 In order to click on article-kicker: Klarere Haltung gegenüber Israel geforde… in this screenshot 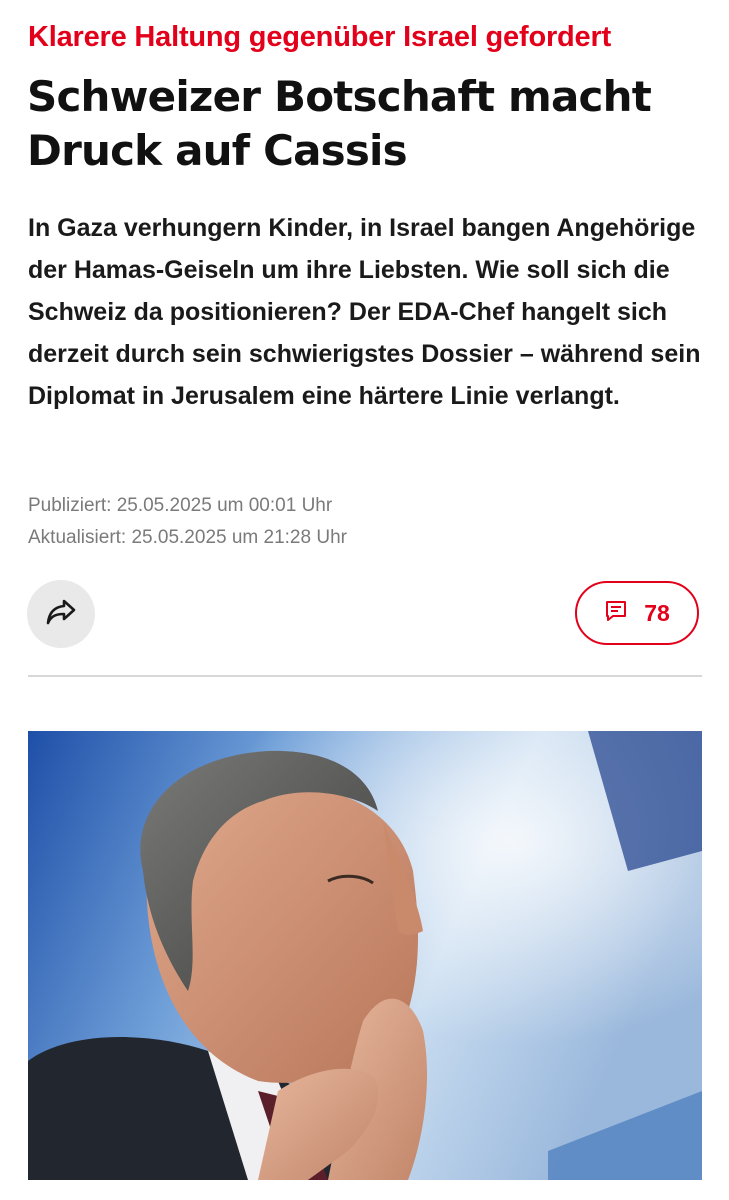, I will do `click(320, 37)`.